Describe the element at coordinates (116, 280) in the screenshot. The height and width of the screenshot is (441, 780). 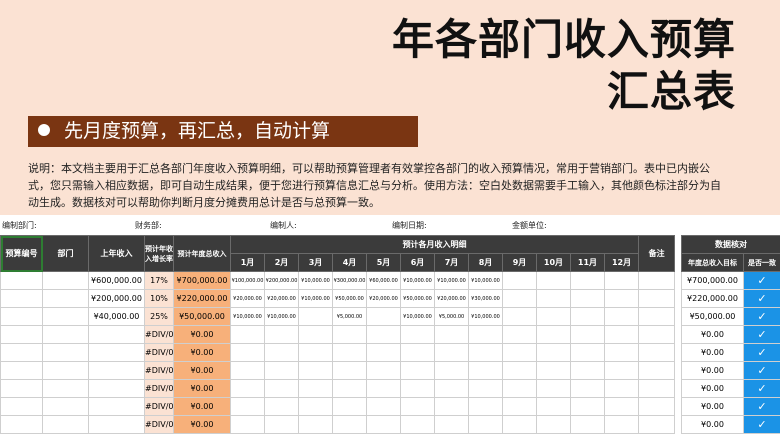
I see `cell-last-year: ¥600,000.00` at that location.